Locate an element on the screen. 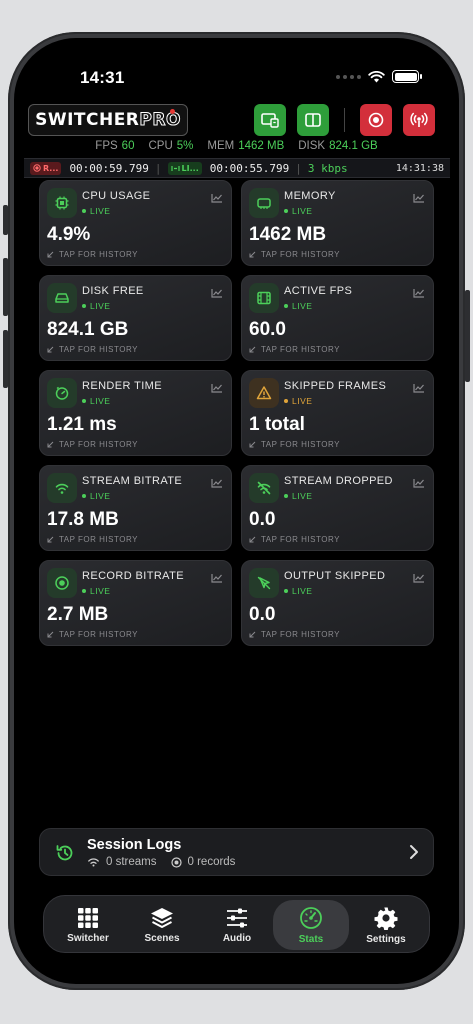 This screenshot has width=473, height=1024. record-dot-icon is located at coordinates (37, 168).